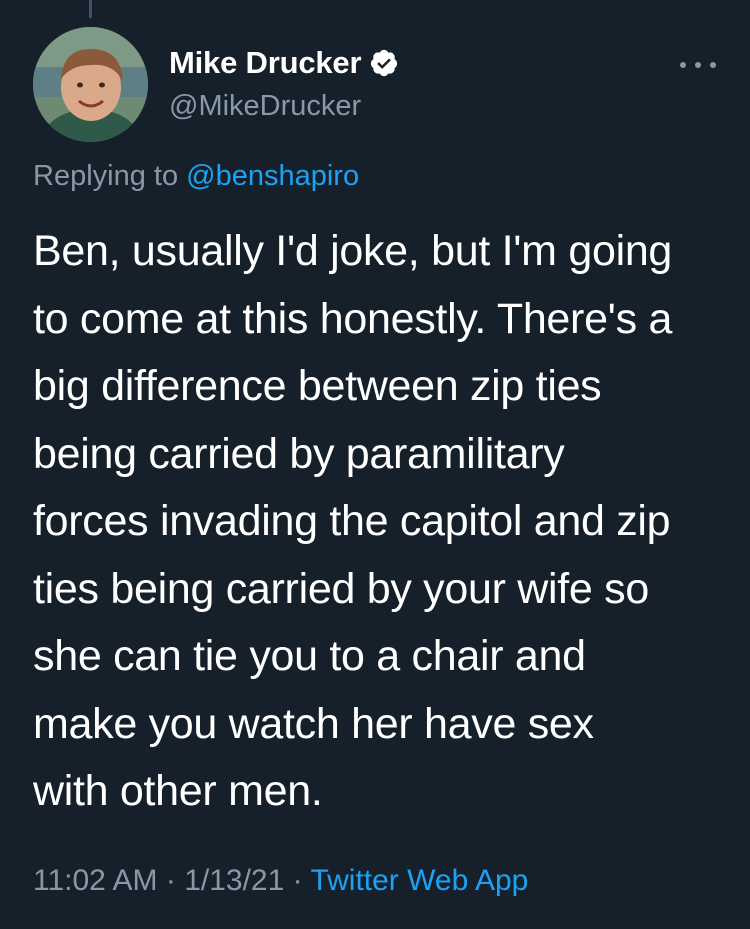  I want to click on tweet-text-line: she can tie you to a chair and, so click(309, 656).